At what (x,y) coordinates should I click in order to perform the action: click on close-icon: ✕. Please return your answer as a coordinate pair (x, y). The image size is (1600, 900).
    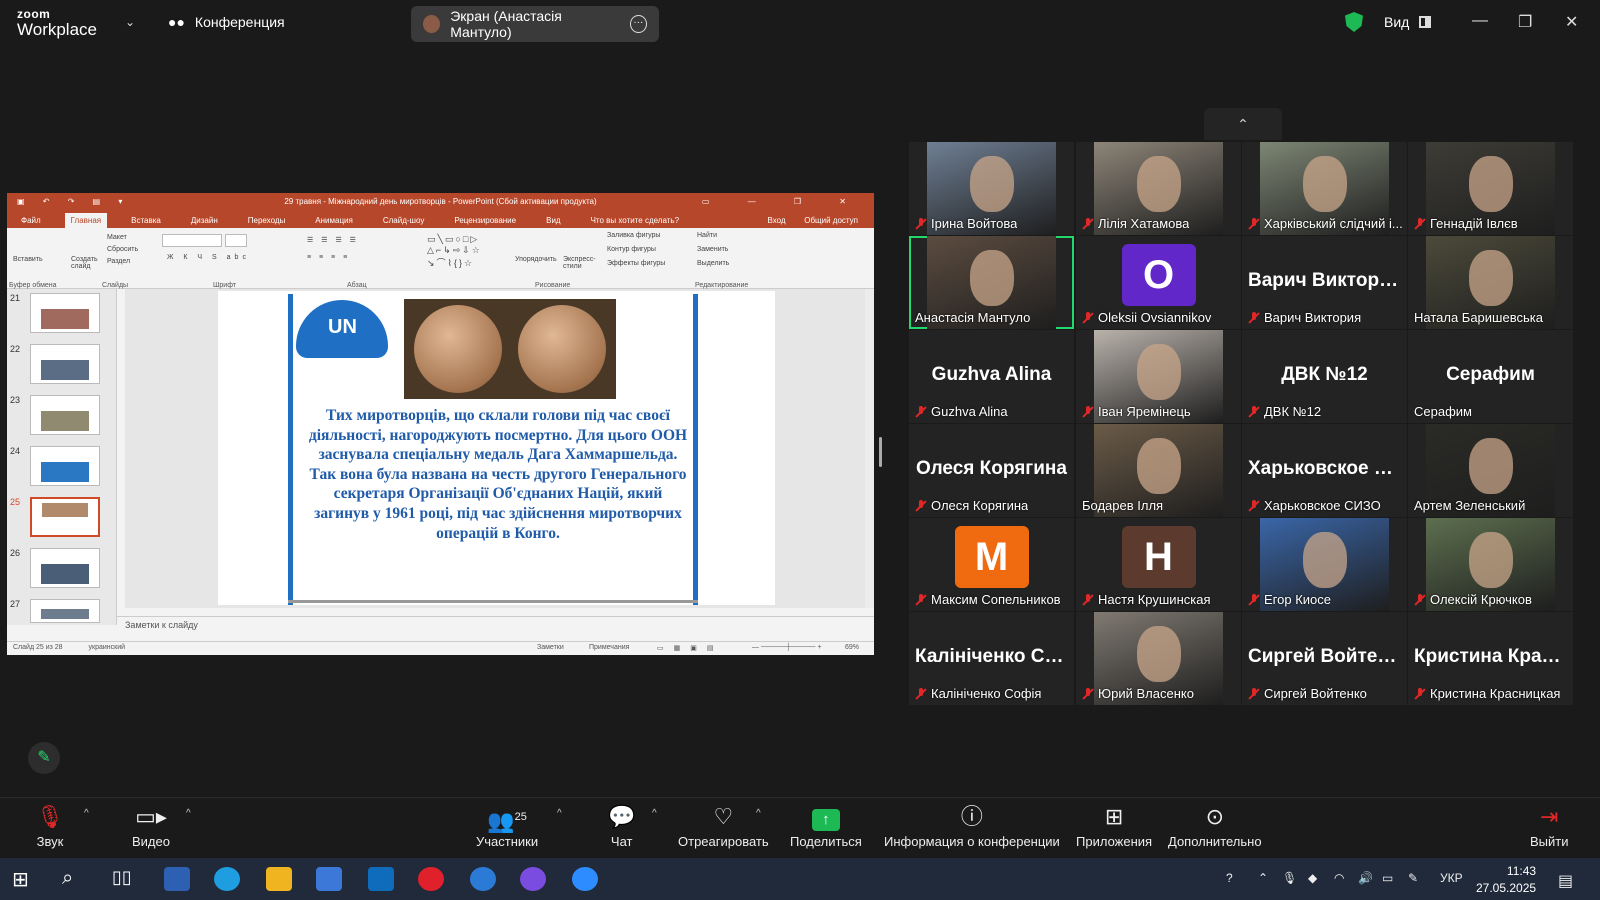
    Looking at the image, I should click on (1571, 22).